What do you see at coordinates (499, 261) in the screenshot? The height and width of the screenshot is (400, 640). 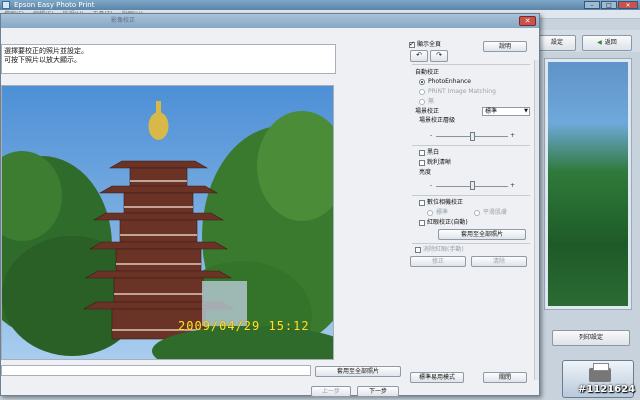 I see `clear-button: 清除` at bounding box center [499, 261].